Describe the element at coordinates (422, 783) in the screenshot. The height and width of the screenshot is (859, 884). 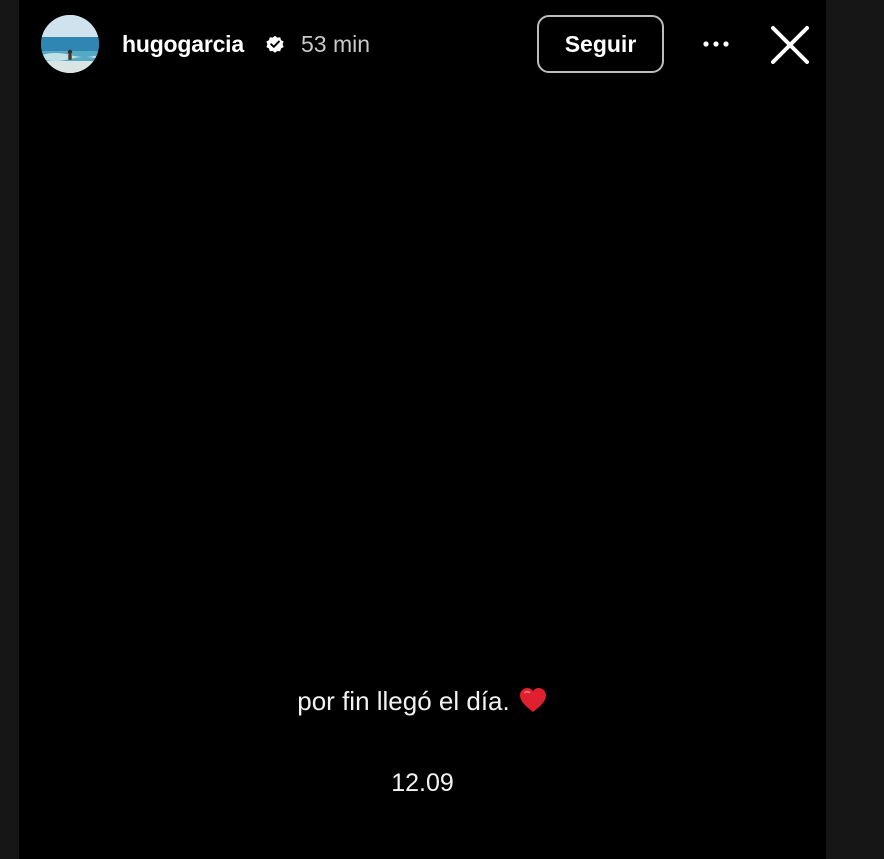
I see `story-date: 12.09` at that location.